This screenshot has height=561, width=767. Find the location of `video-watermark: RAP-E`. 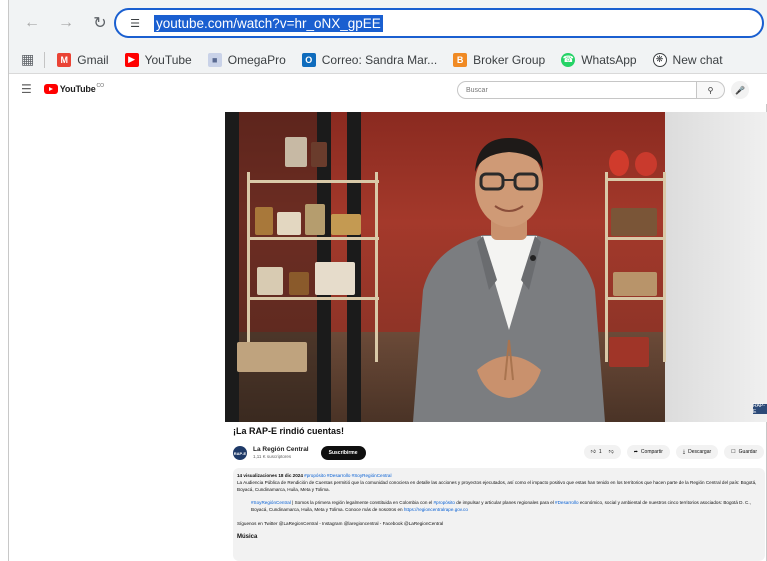

video-watermark: RAP-E is located at coordinates (760, 409).